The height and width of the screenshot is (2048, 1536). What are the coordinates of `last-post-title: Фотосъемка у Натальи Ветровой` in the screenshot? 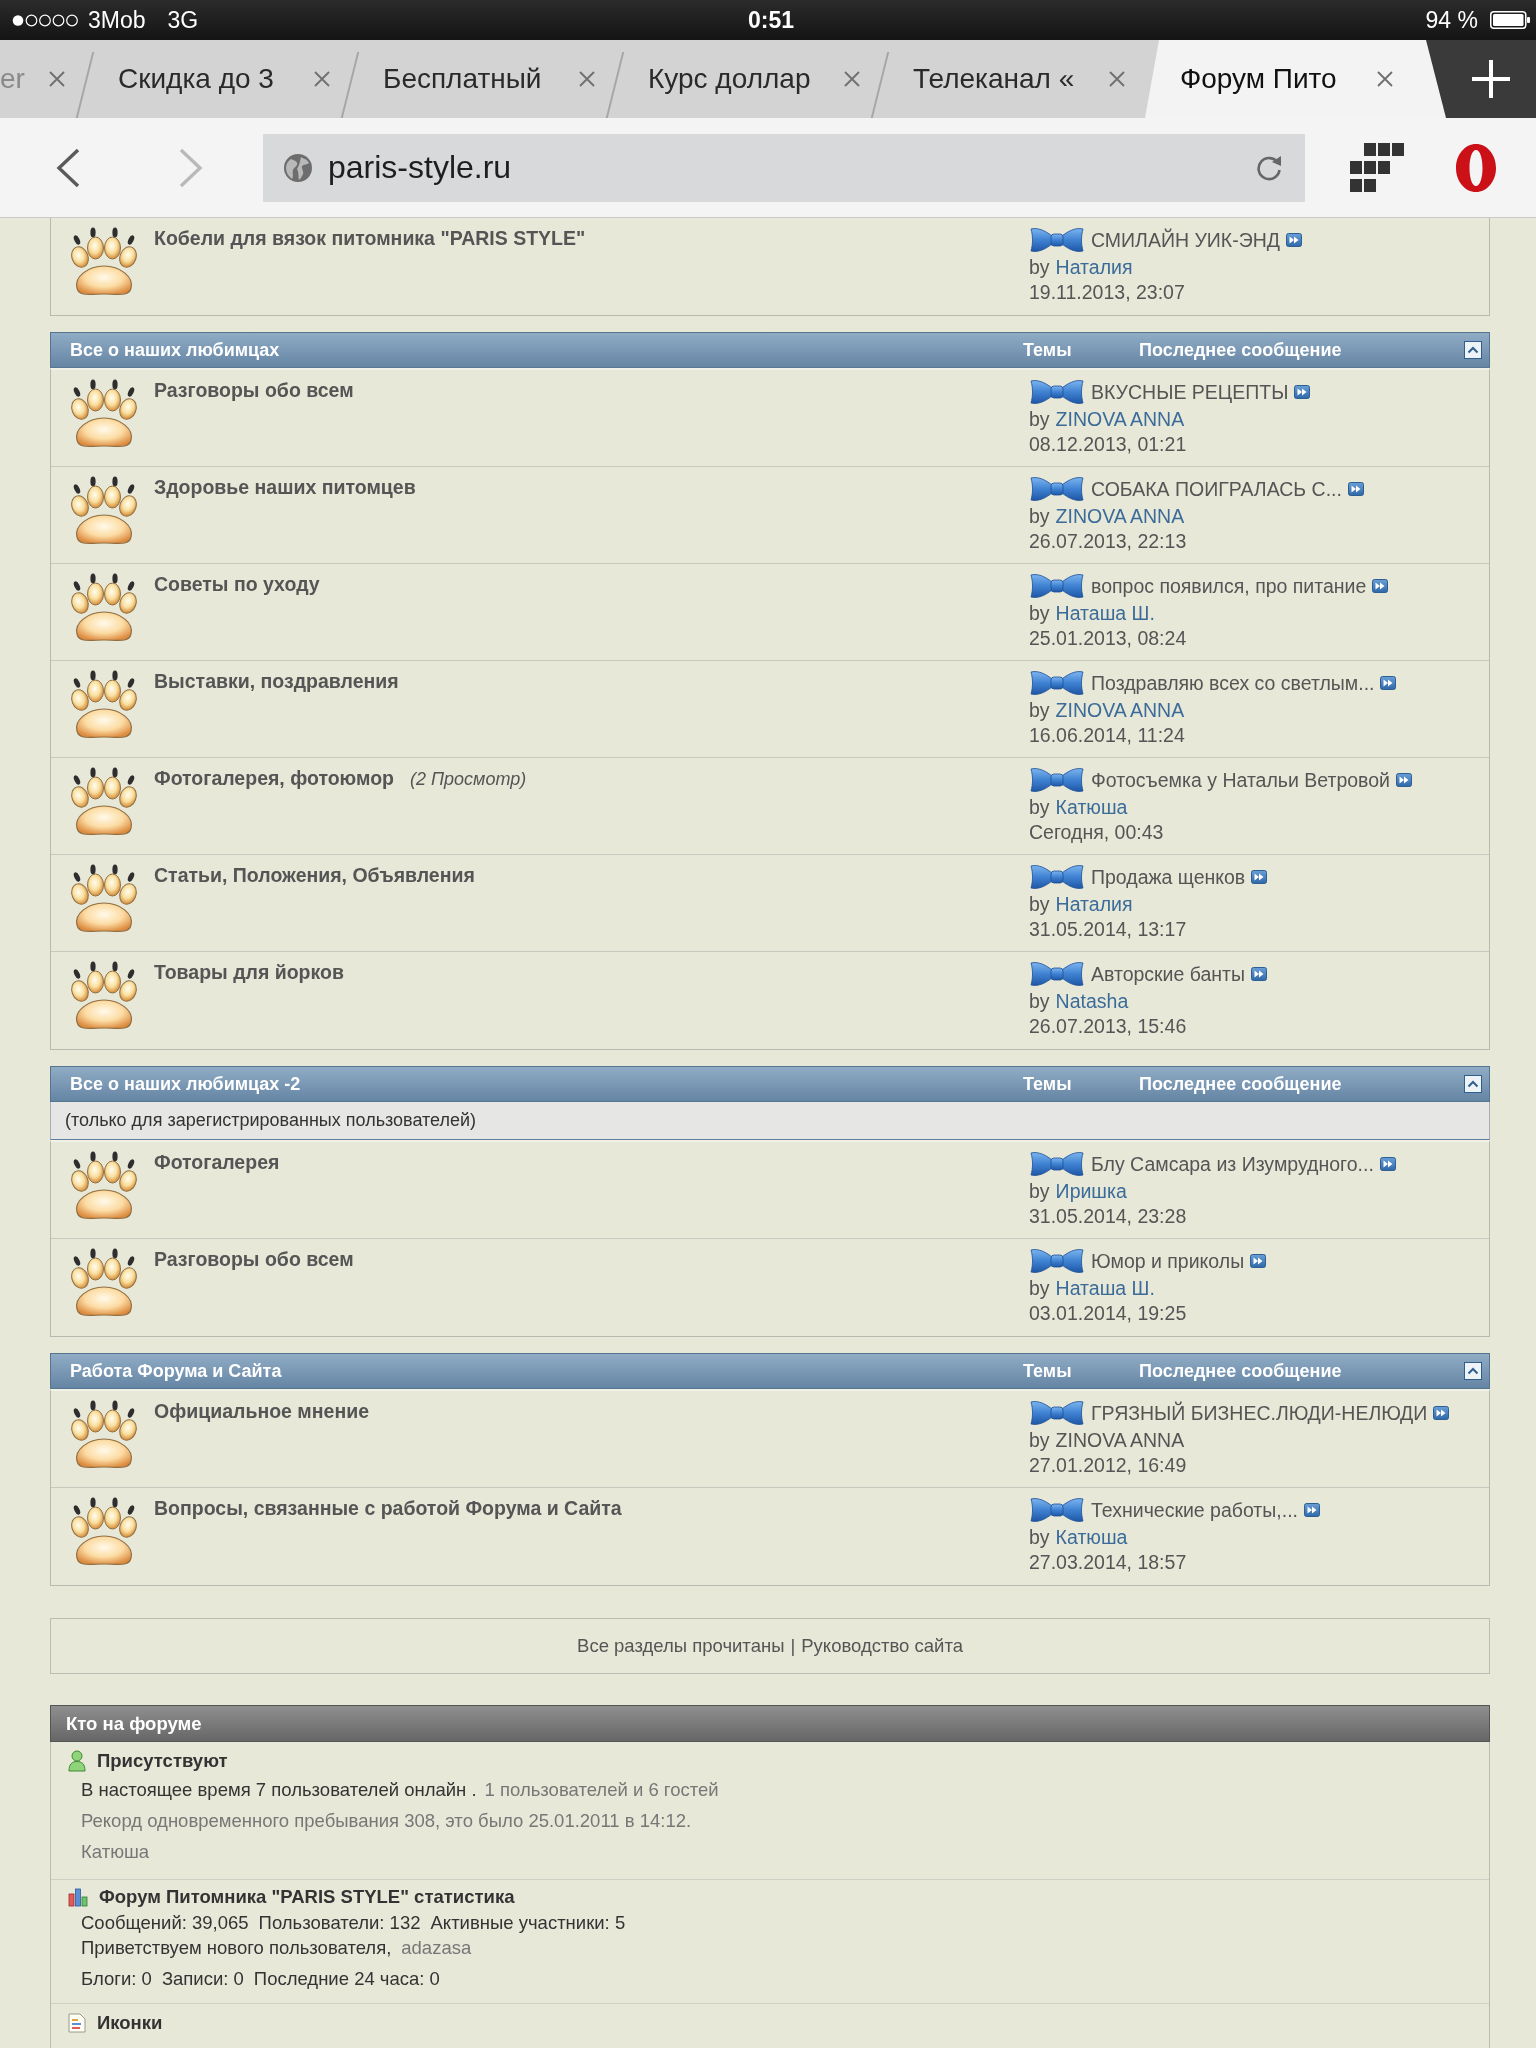 It's located at (1240, 780).